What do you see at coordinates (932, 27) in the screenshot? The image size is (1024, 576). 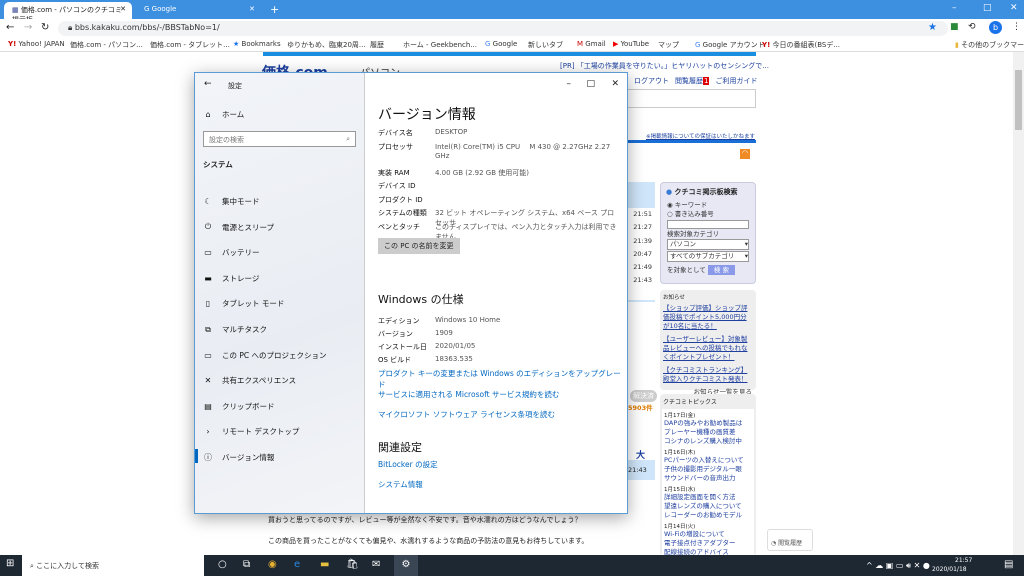 I see `star-icon: ★` at bounding box center [932, 27].